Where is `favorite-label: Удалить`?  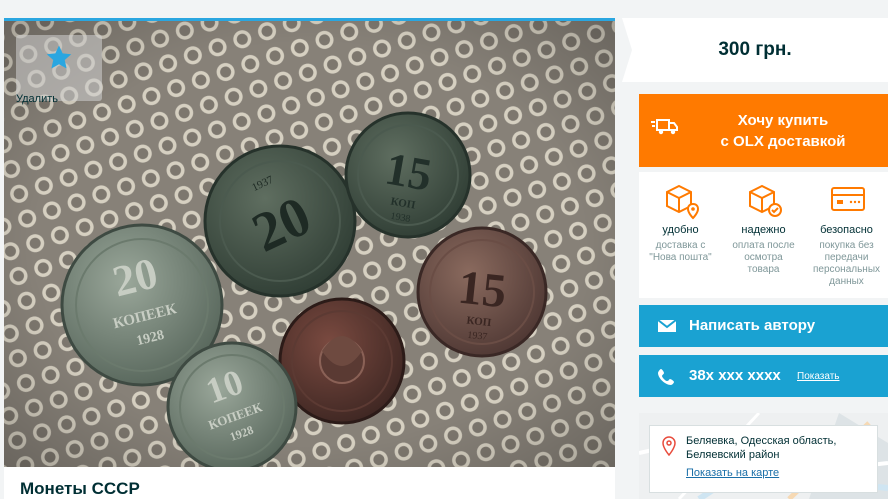
favorite-label: Удалить is located at coordinates (59, 99).